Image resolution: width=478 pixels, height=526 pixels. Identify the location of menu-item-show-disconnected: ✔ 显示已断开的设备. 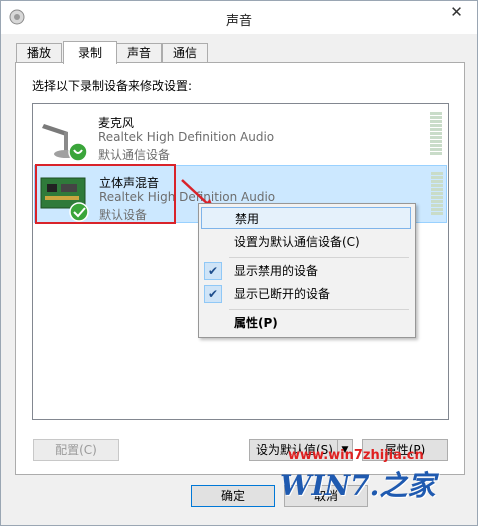
(306, 294).